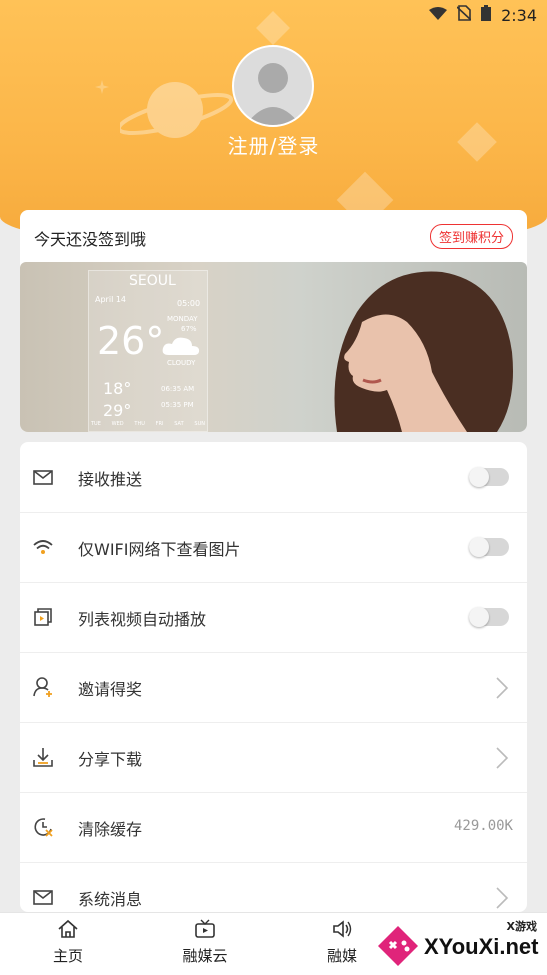 This screenshot has width=547, height=975. What do you see at coordinates (110, 759) in the screenshot?
I see `settings-label: 分享下载` at bounding box center [110, 759].